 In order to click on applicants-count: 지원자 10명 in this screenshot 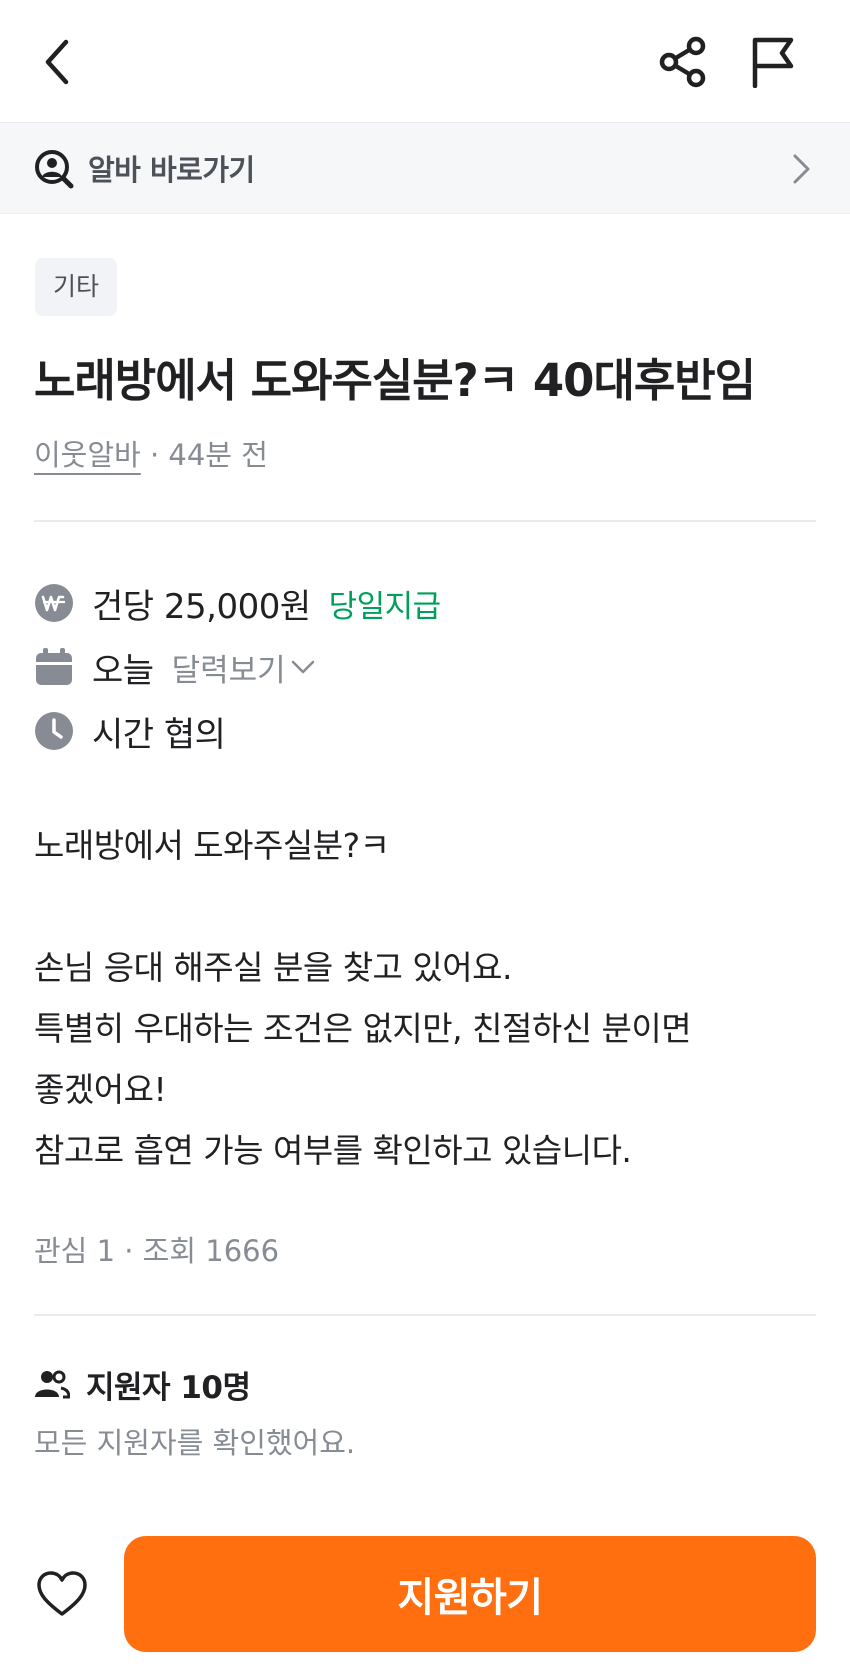, I will do `click(168, 1387)`.